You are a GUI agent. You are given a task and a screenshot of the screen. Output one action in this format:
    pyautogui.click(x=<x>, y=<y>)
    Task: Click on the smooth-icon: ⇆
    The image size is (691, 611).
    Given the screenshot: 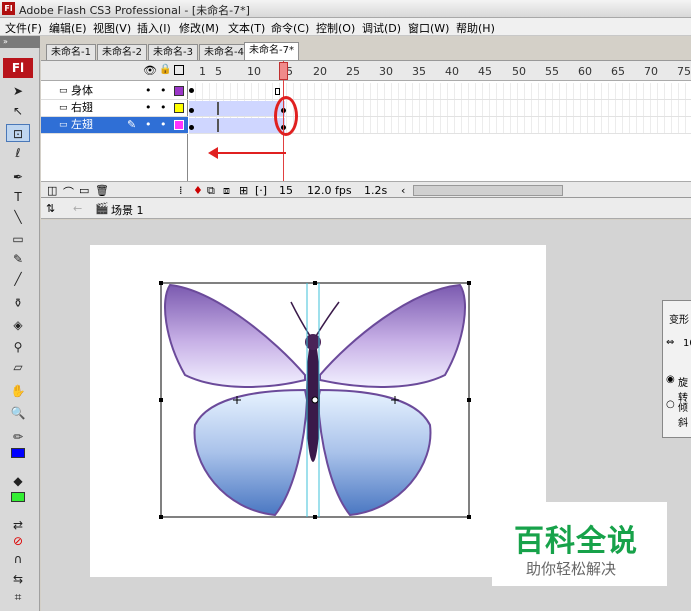 What is the action you would take?
    pyautogui.click(x=18, y=579)
    